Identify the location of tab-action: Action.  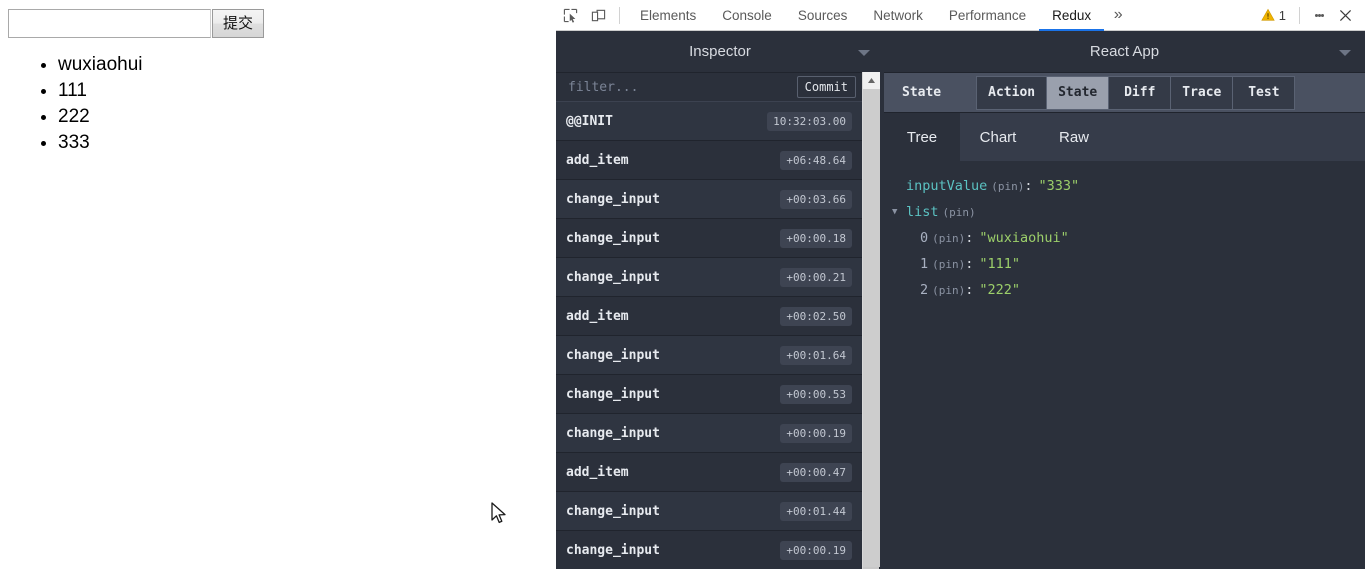
(1012, 92).